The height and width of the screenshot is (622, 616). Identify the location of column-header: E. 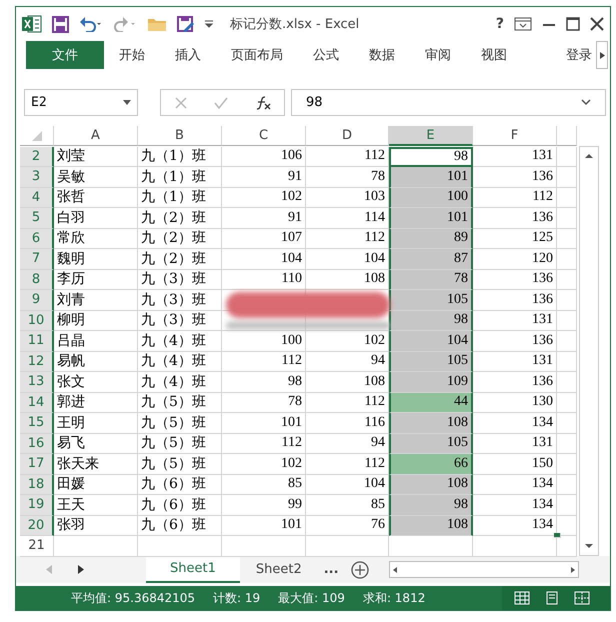
(431, 136).